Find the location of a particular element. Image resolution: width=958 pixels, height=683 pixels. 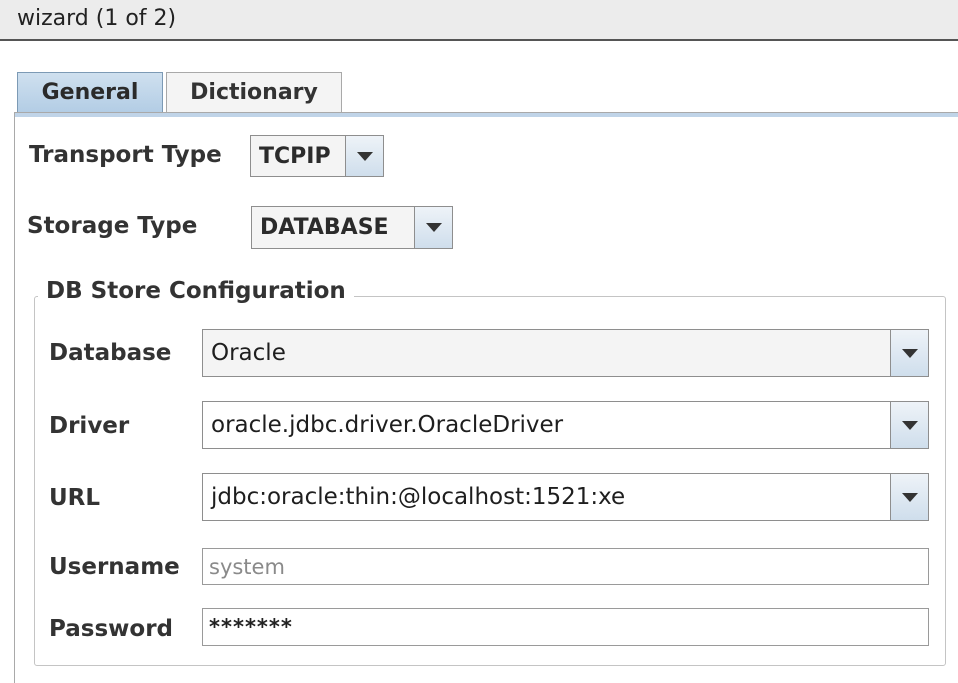

username-field: system is located at coordinates (565, 566).